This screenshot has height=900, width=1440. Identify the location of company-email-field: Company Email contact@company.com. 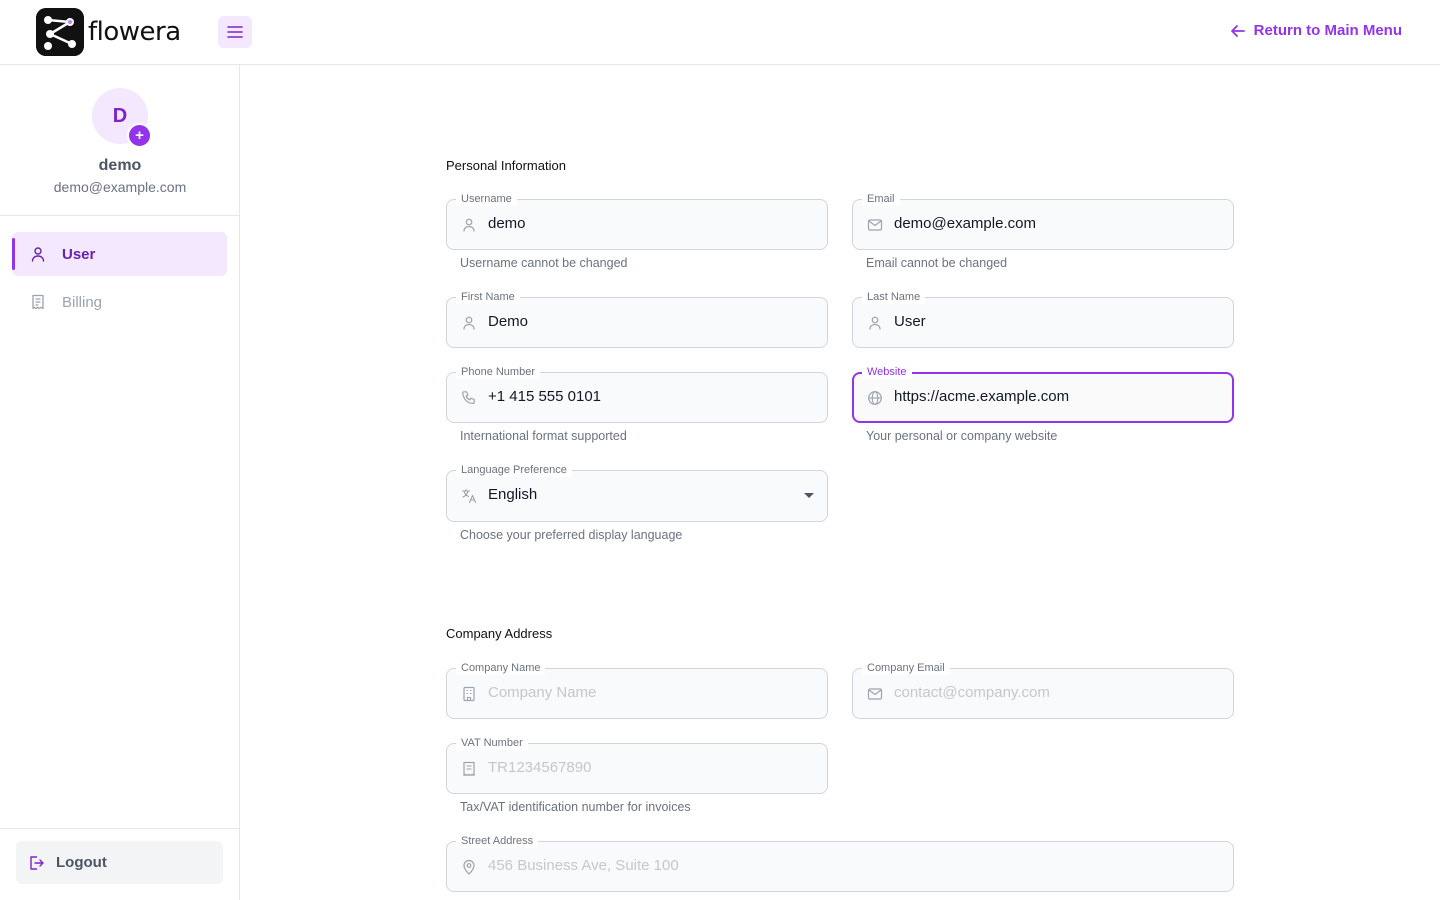
(1043, 690).